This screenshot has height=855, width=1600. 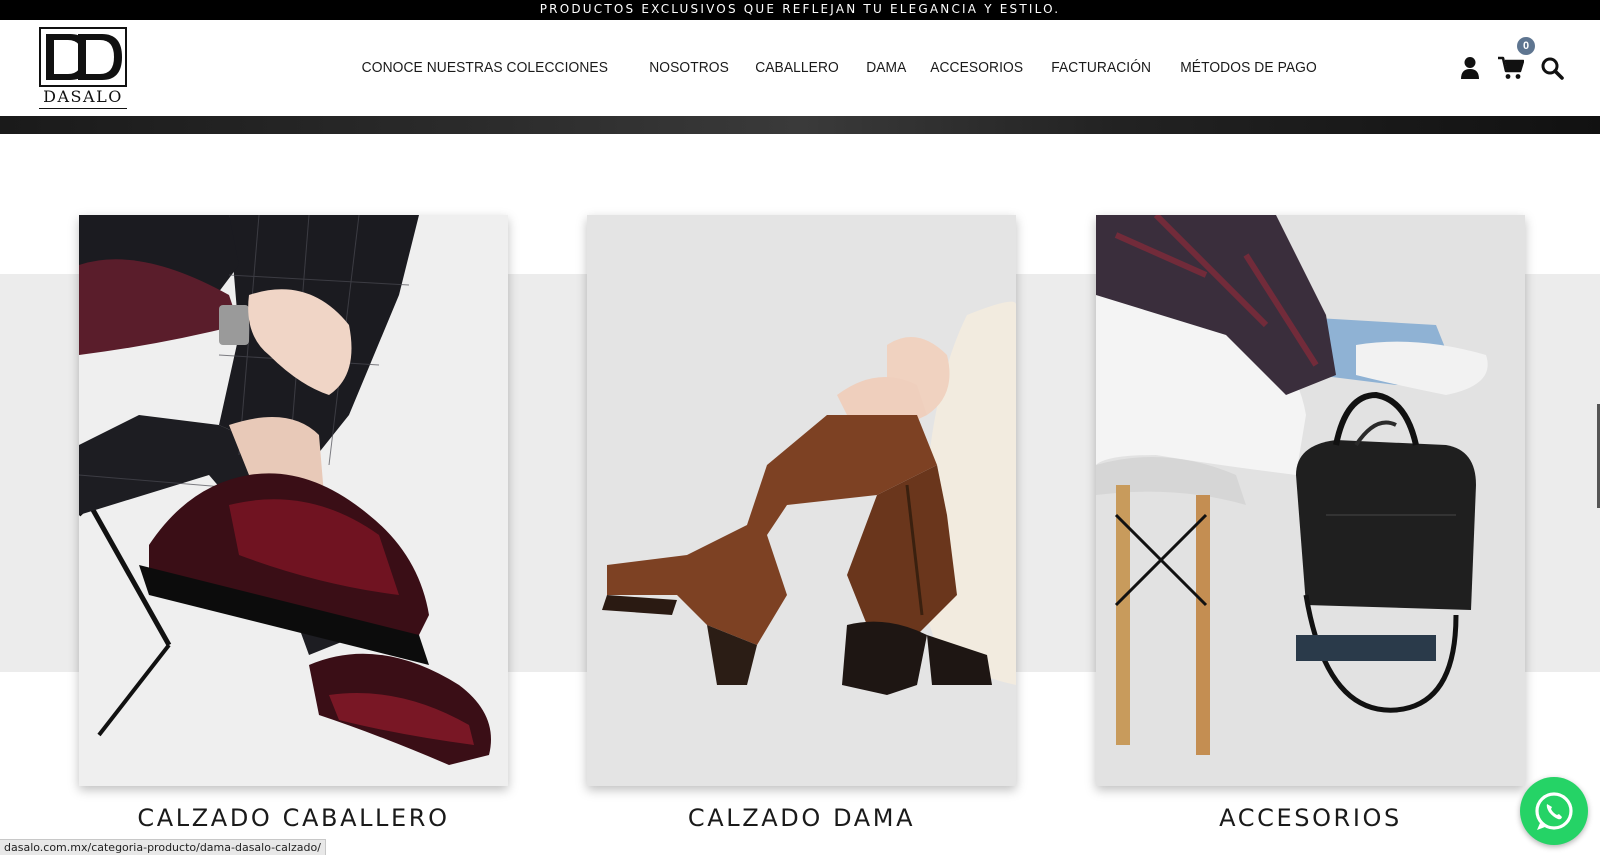 I want to click on logo-underline, so click(x=83, y=108).